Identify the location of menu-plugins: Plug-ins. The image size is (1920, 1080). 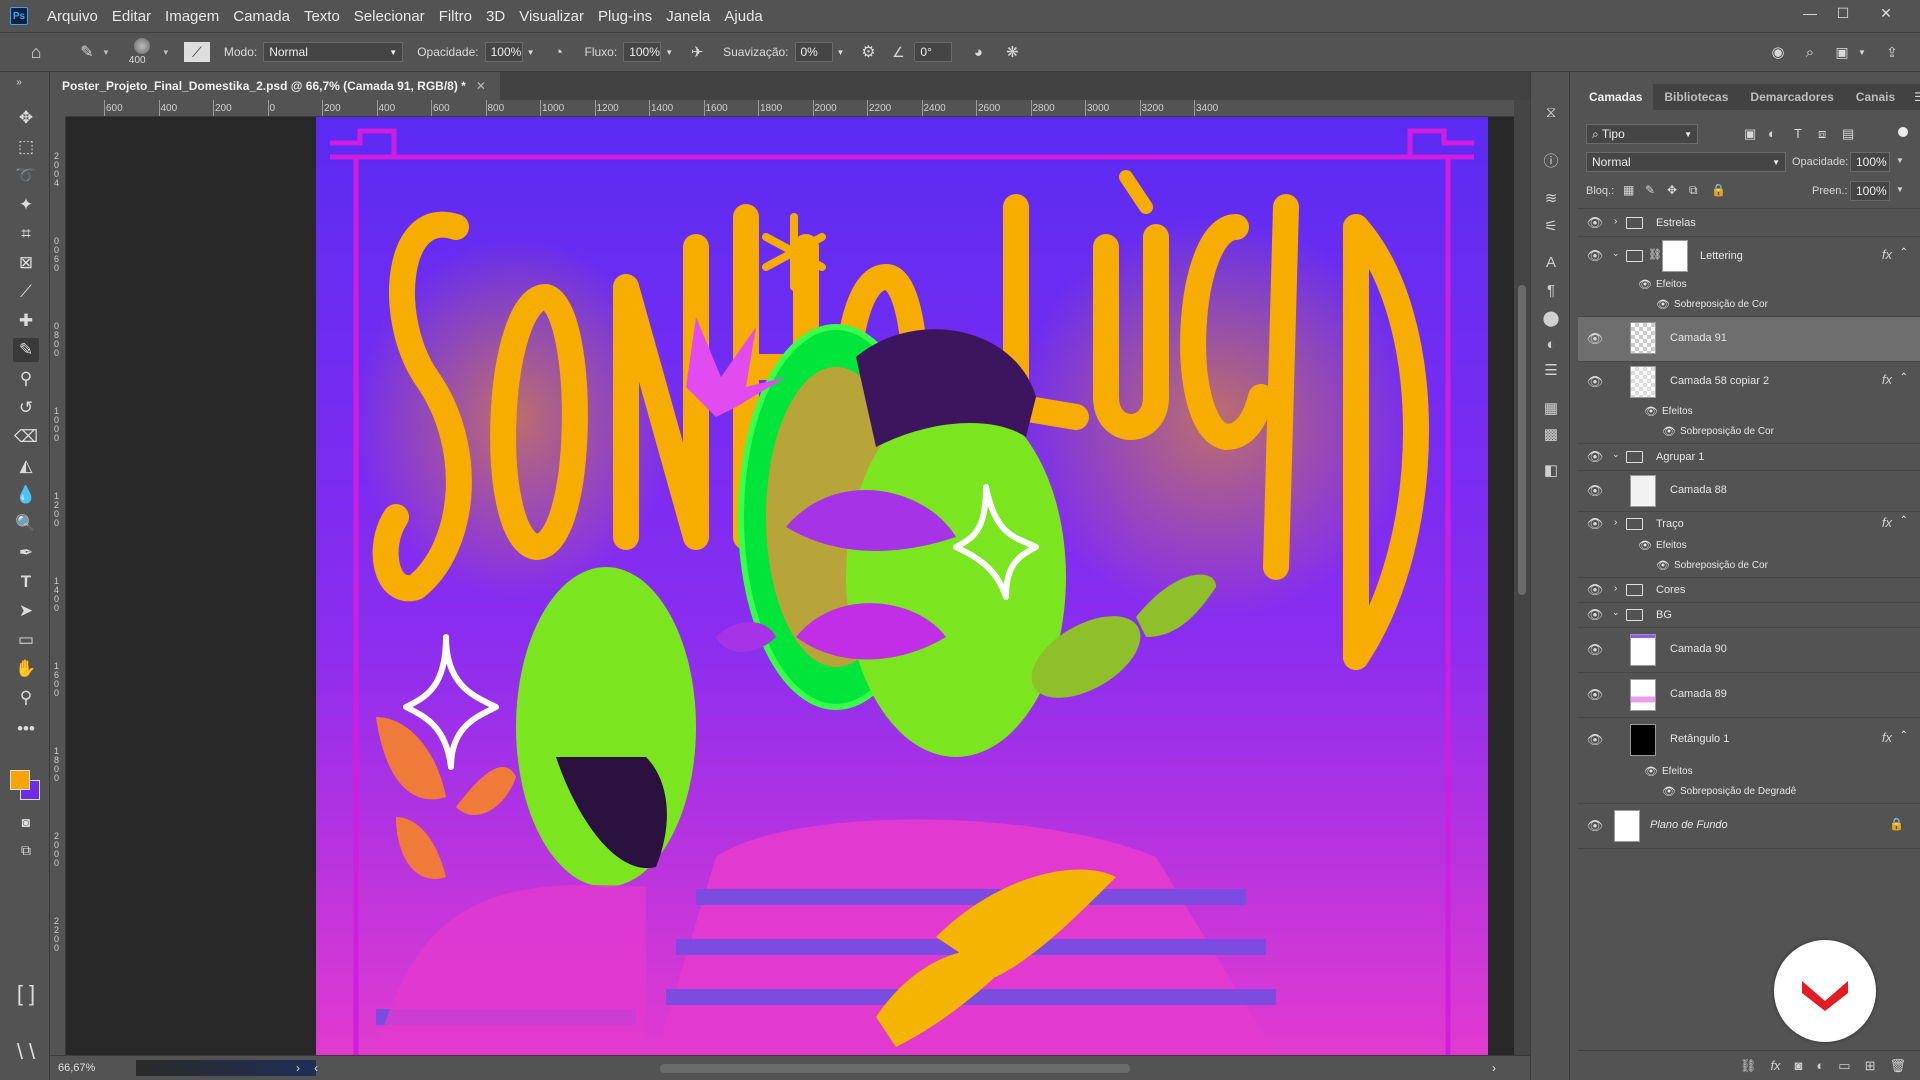
(625, 16).